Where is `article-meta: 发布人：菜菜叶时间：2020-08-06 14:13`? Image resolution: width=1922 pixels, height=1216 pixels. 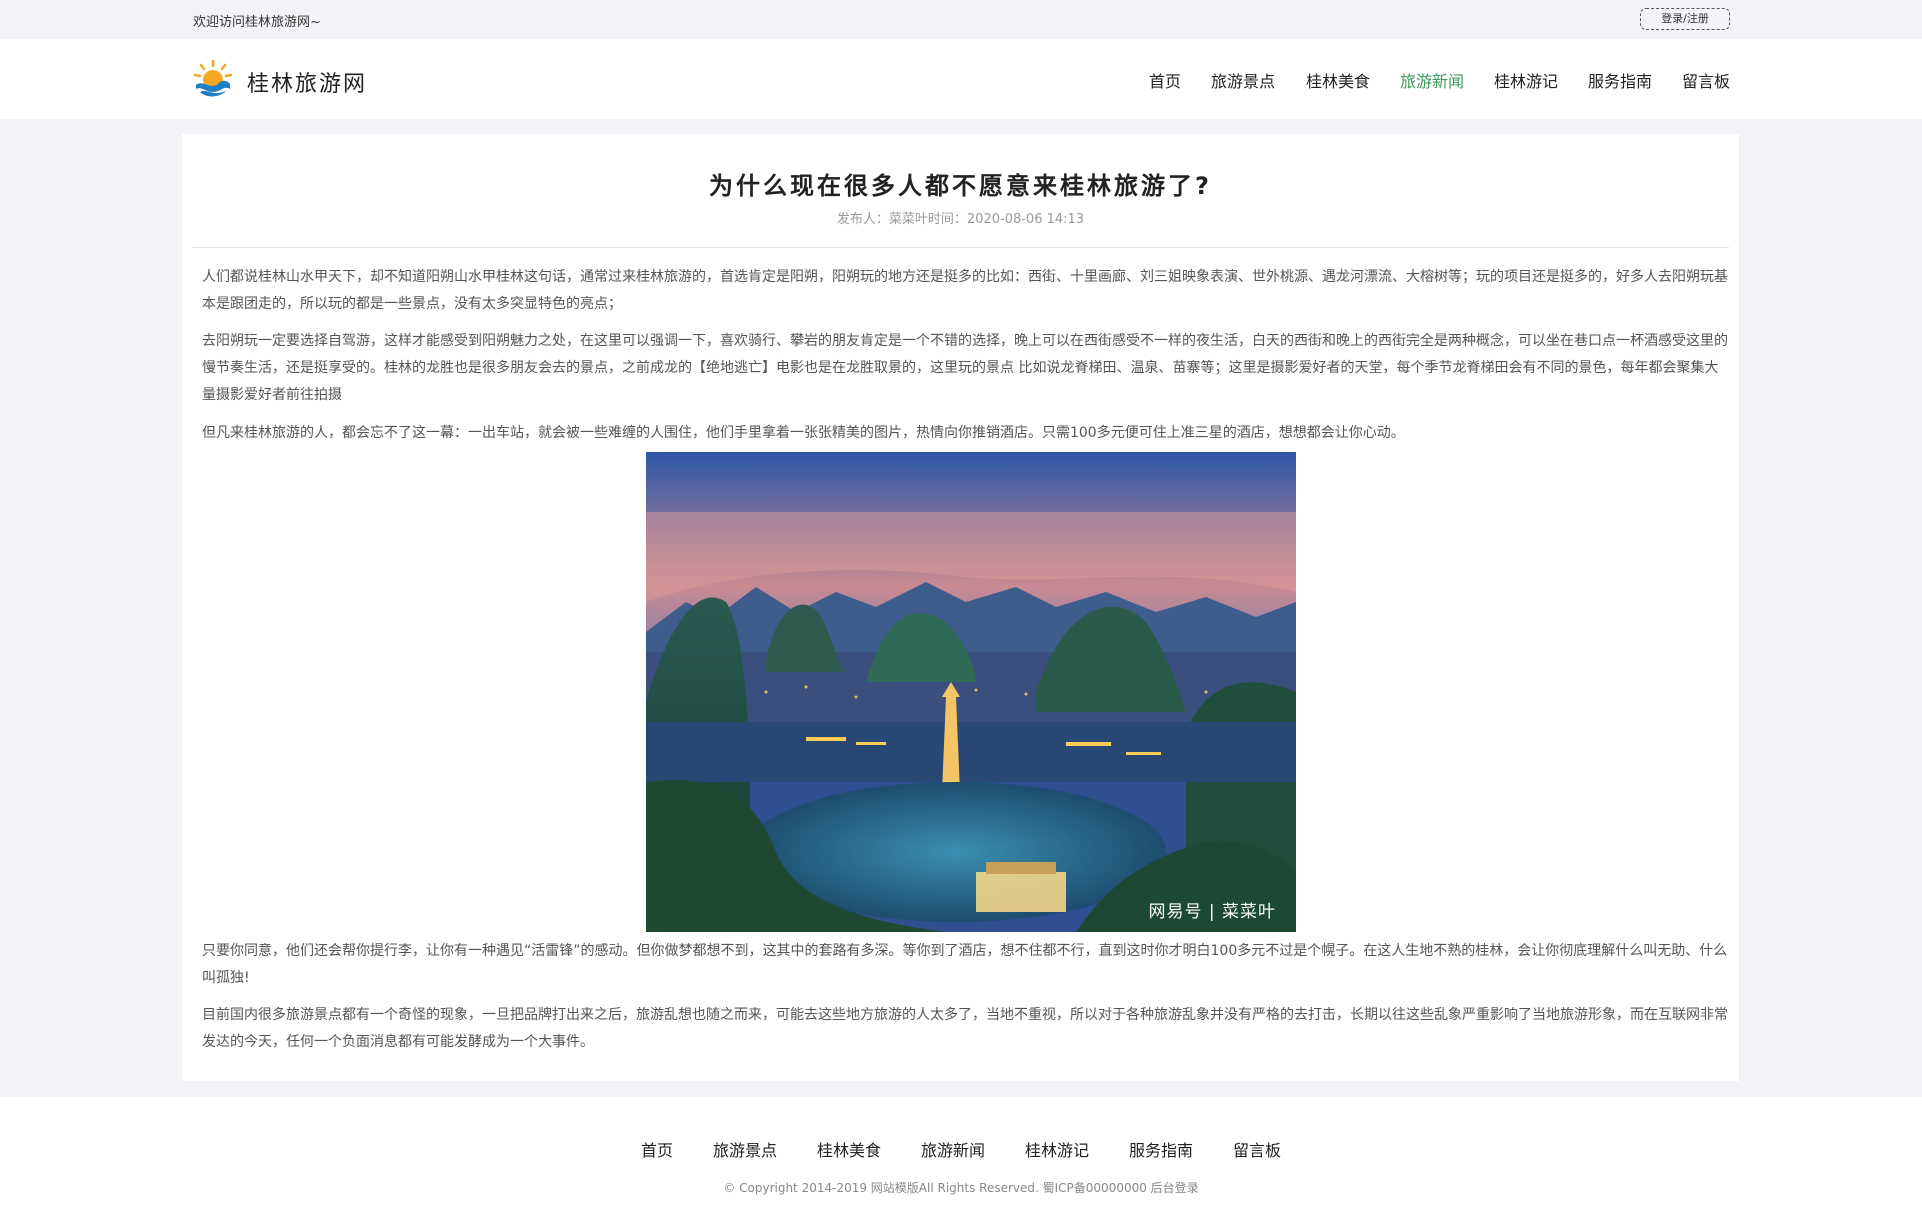
article-meta: 发布人：菜菜叶时间：2020-08-06 14:13 is located at coordinates (960, 219).